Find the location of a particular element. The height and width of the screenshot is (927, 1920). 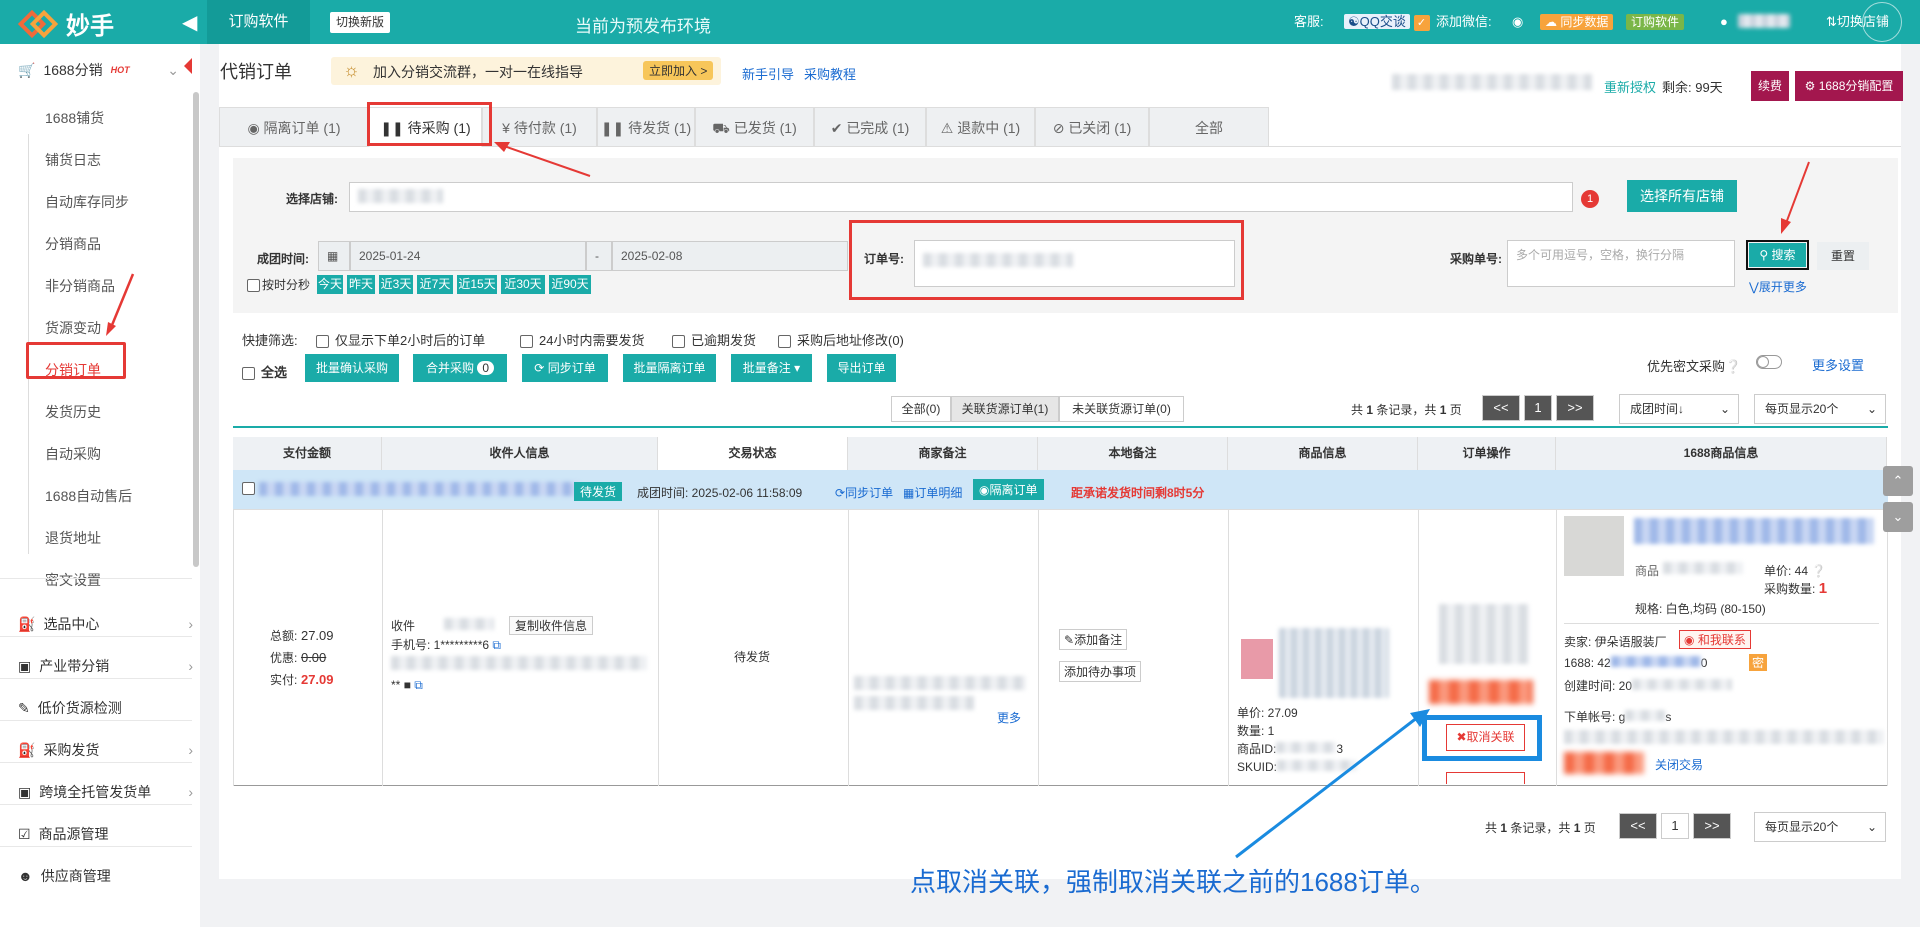

sidebar-item-1: 铺货日志 is located at coordinates (73, 160).